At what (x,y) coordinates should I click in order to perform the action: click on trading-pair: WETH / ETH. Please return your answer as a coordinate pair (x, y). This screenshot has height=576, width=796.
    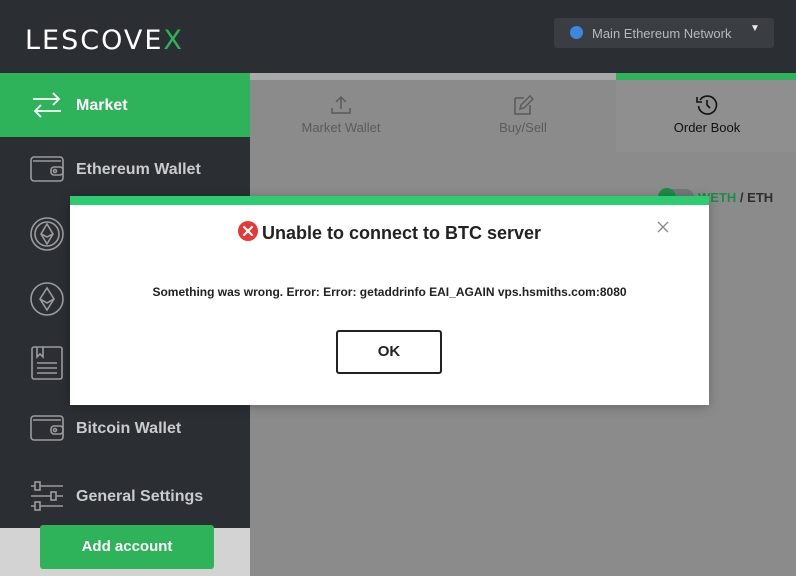
    Looking at the image, I should click on (735, 197).